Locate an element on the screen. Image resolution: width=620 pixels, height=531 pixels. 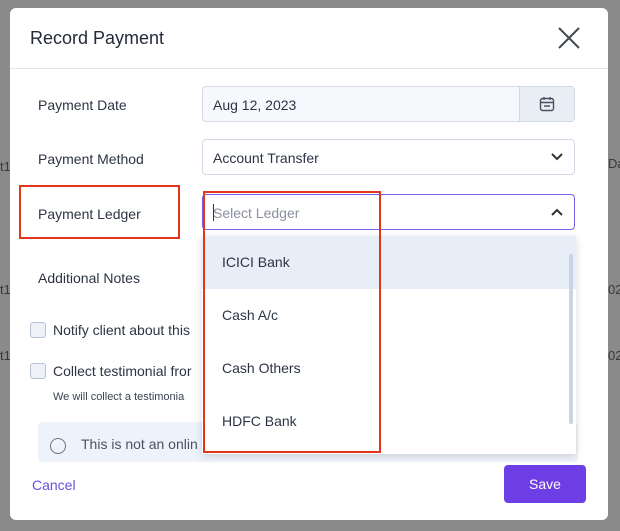
info-text: This is not an onlin is located at coordinates (139, 444).